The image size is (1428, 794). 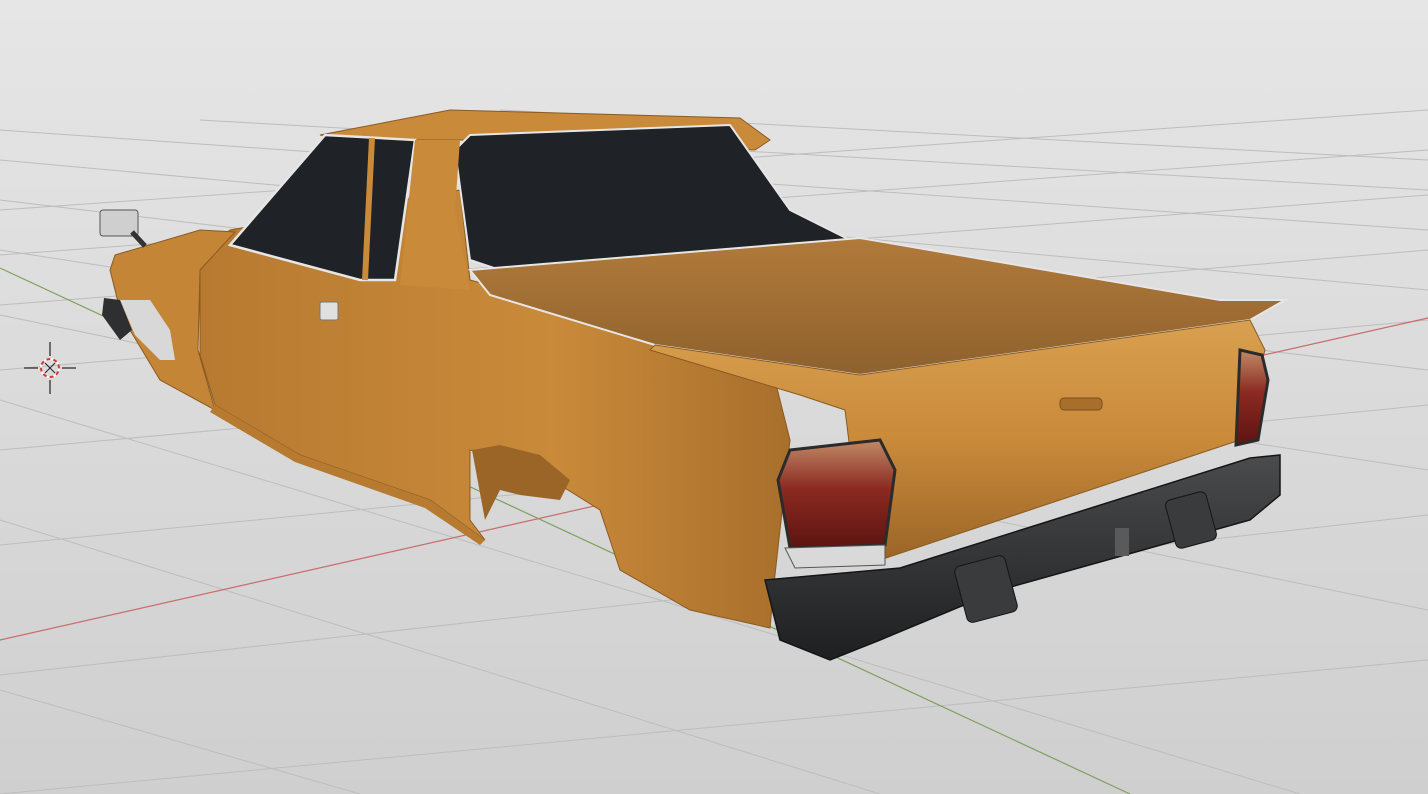 I want to click on 3d-cursor-icon, so click(x=50, y=368).